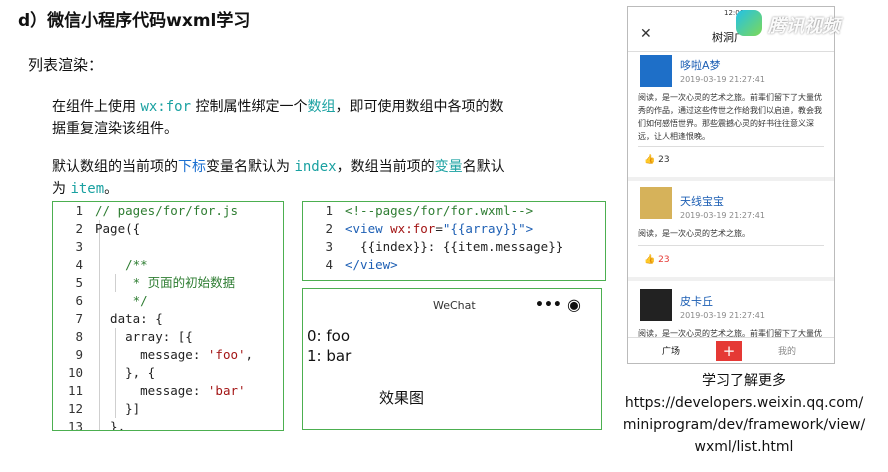 The height and width of the screenshot is (472, 888). What do you see at coordinates (79, 354) in the screenshot?
I see `line-number: 9` at bounding box center [79, 354].